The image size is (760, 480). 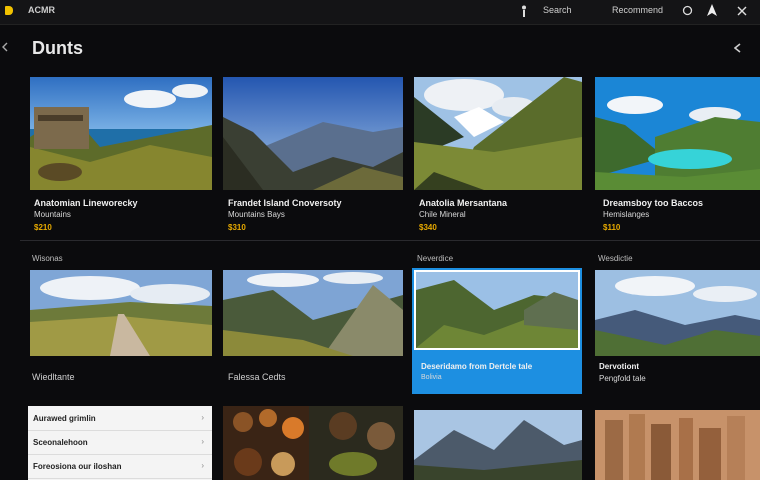 What do you see at coordinates (626, 214) in the screenshot?
I see `card-4-subtitle: Hemislanges` at bounding box center [626, 214].